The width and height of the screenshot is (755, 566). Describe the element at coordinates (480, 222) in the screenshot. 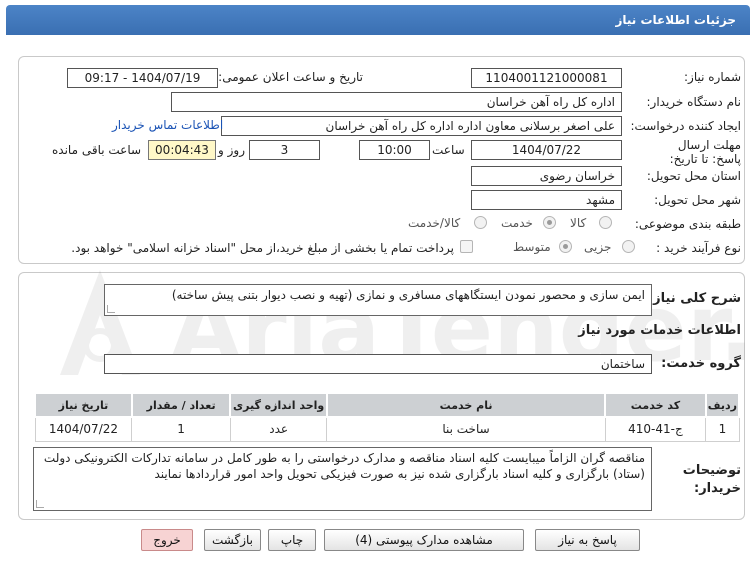

I see `category-radio-goods-service` at that location.